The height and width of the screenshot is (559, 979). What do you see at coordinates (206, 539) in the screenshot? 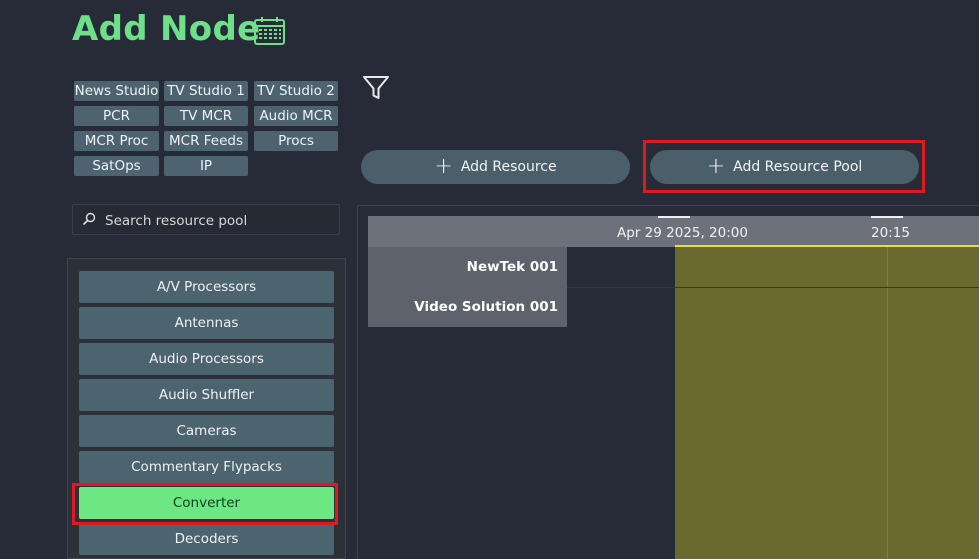
I see `pool-item-decoders: Decoders` at bounding box center [206, 539].